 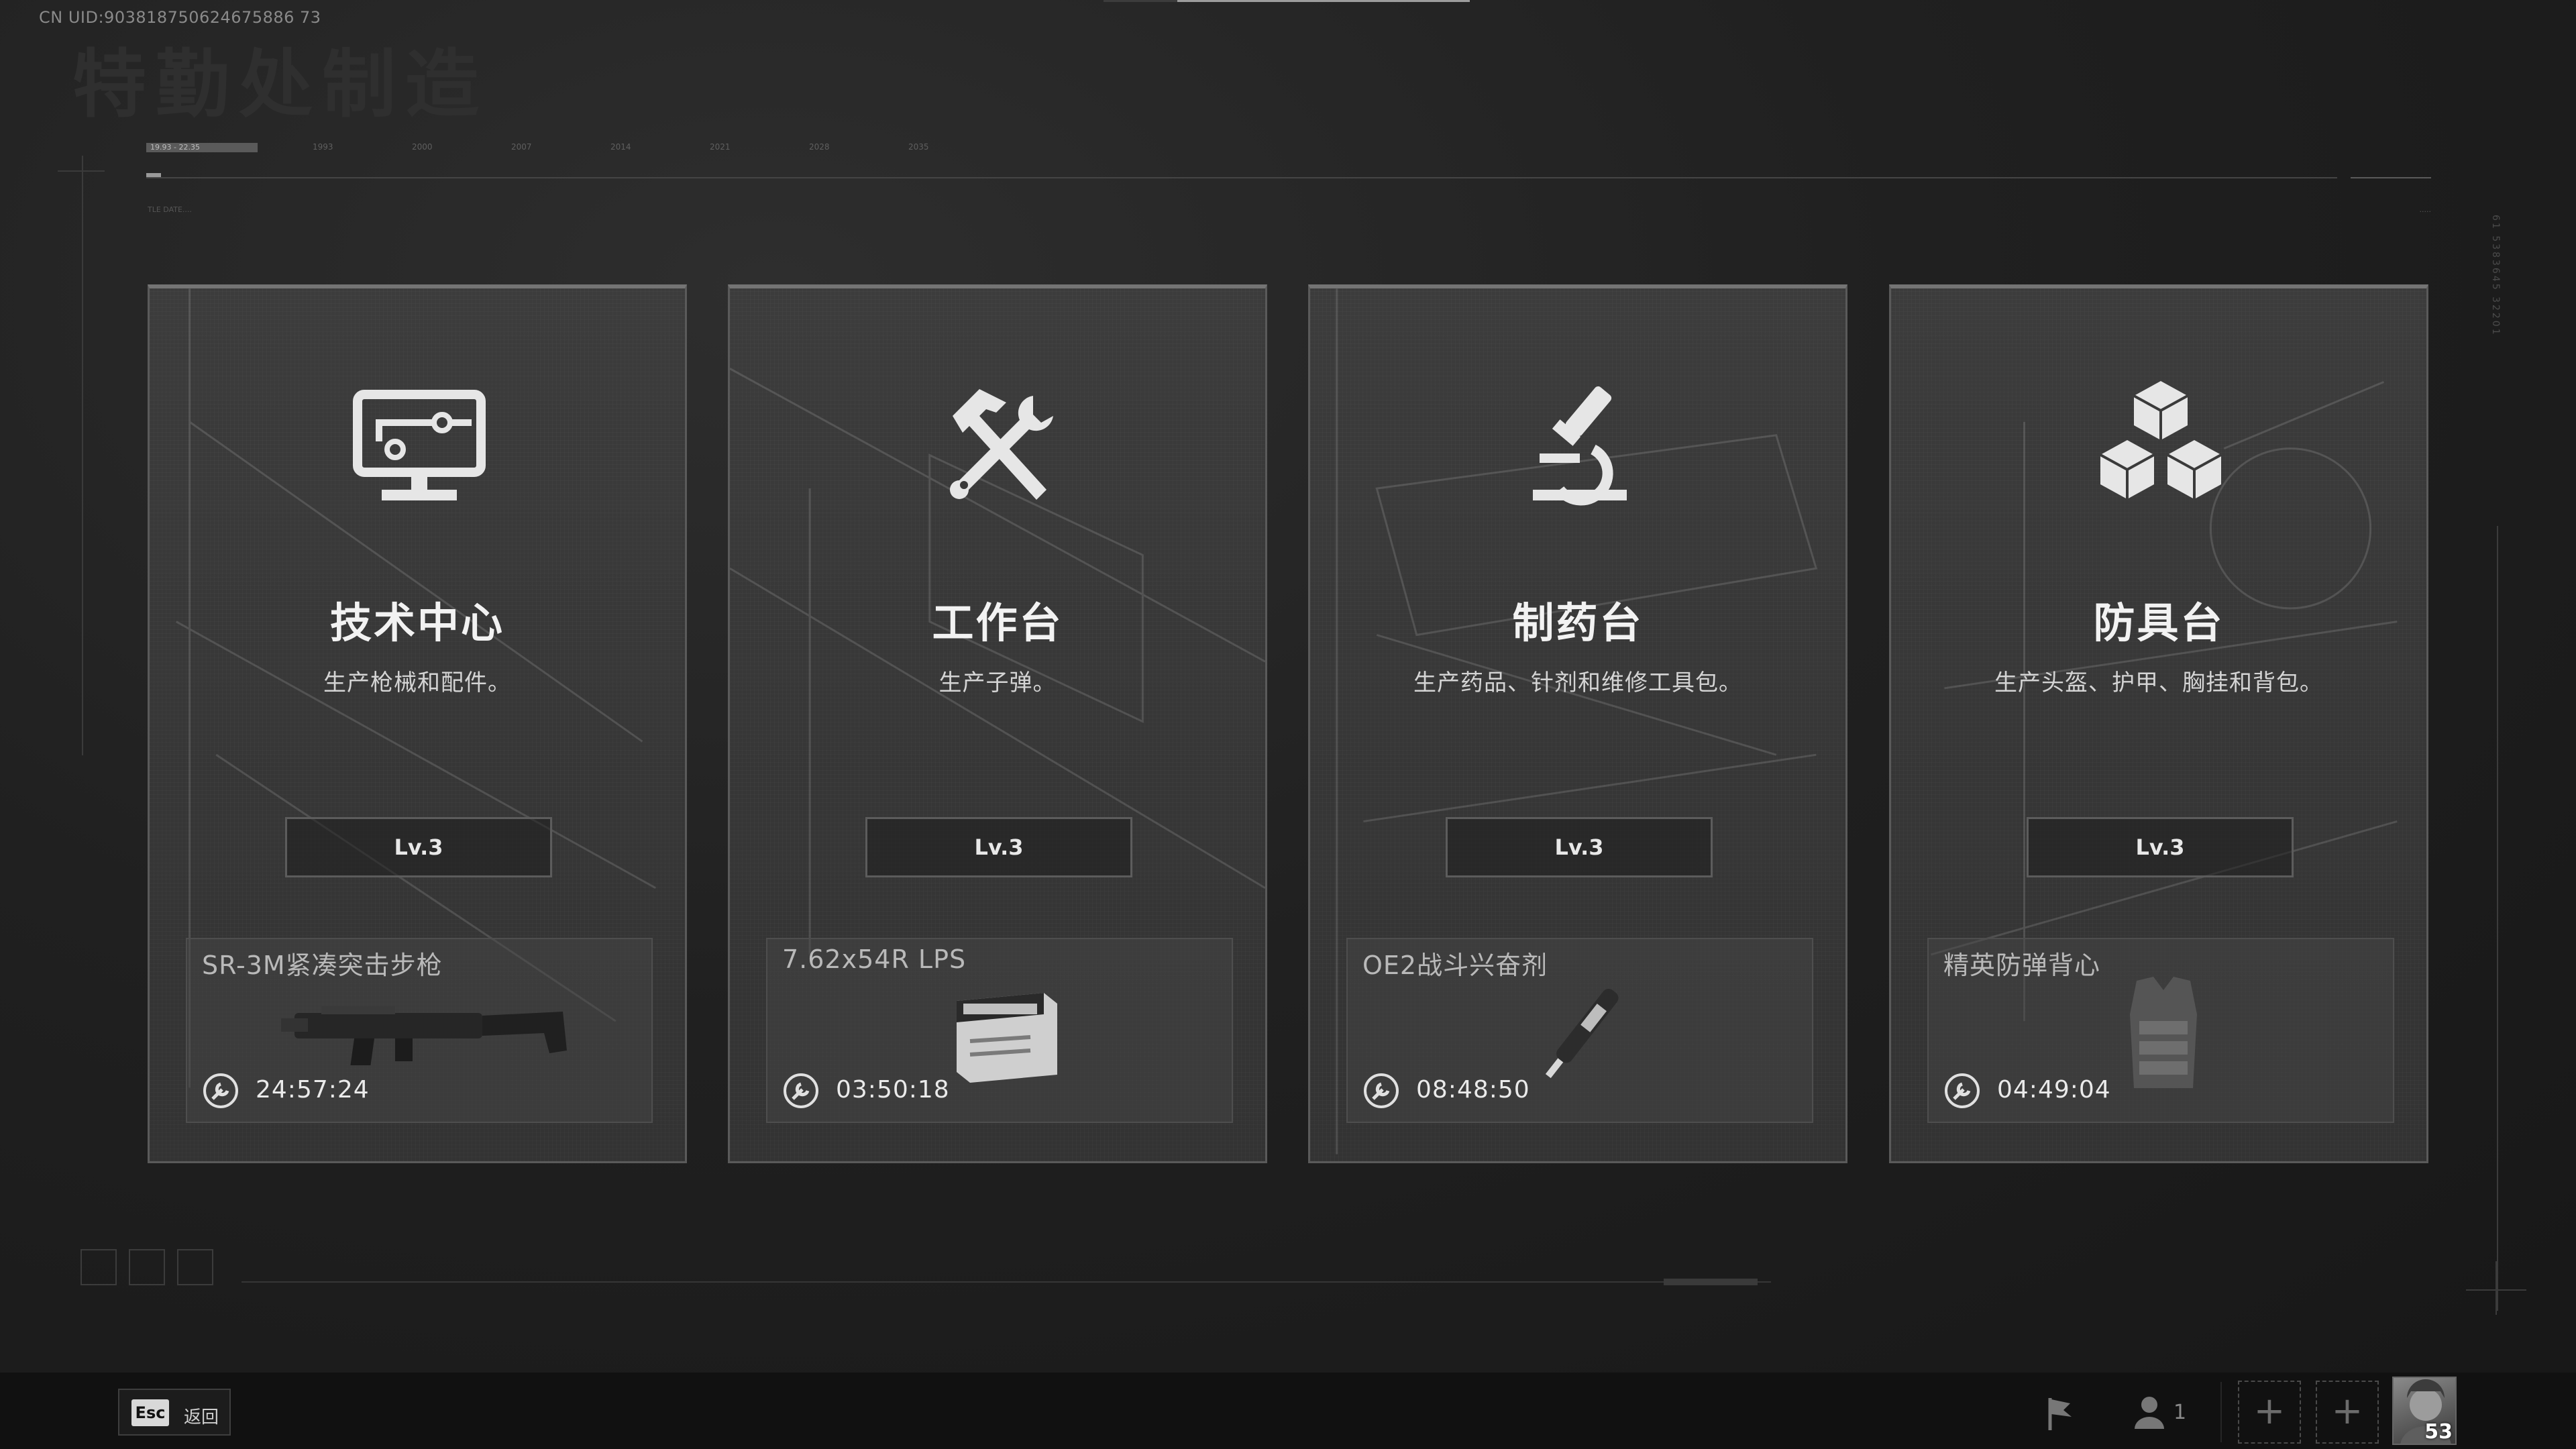 What do you see at coordinates (2149, 1413) in the screenshot?
I see `team-icon` at bounding box center [2149, 1413].